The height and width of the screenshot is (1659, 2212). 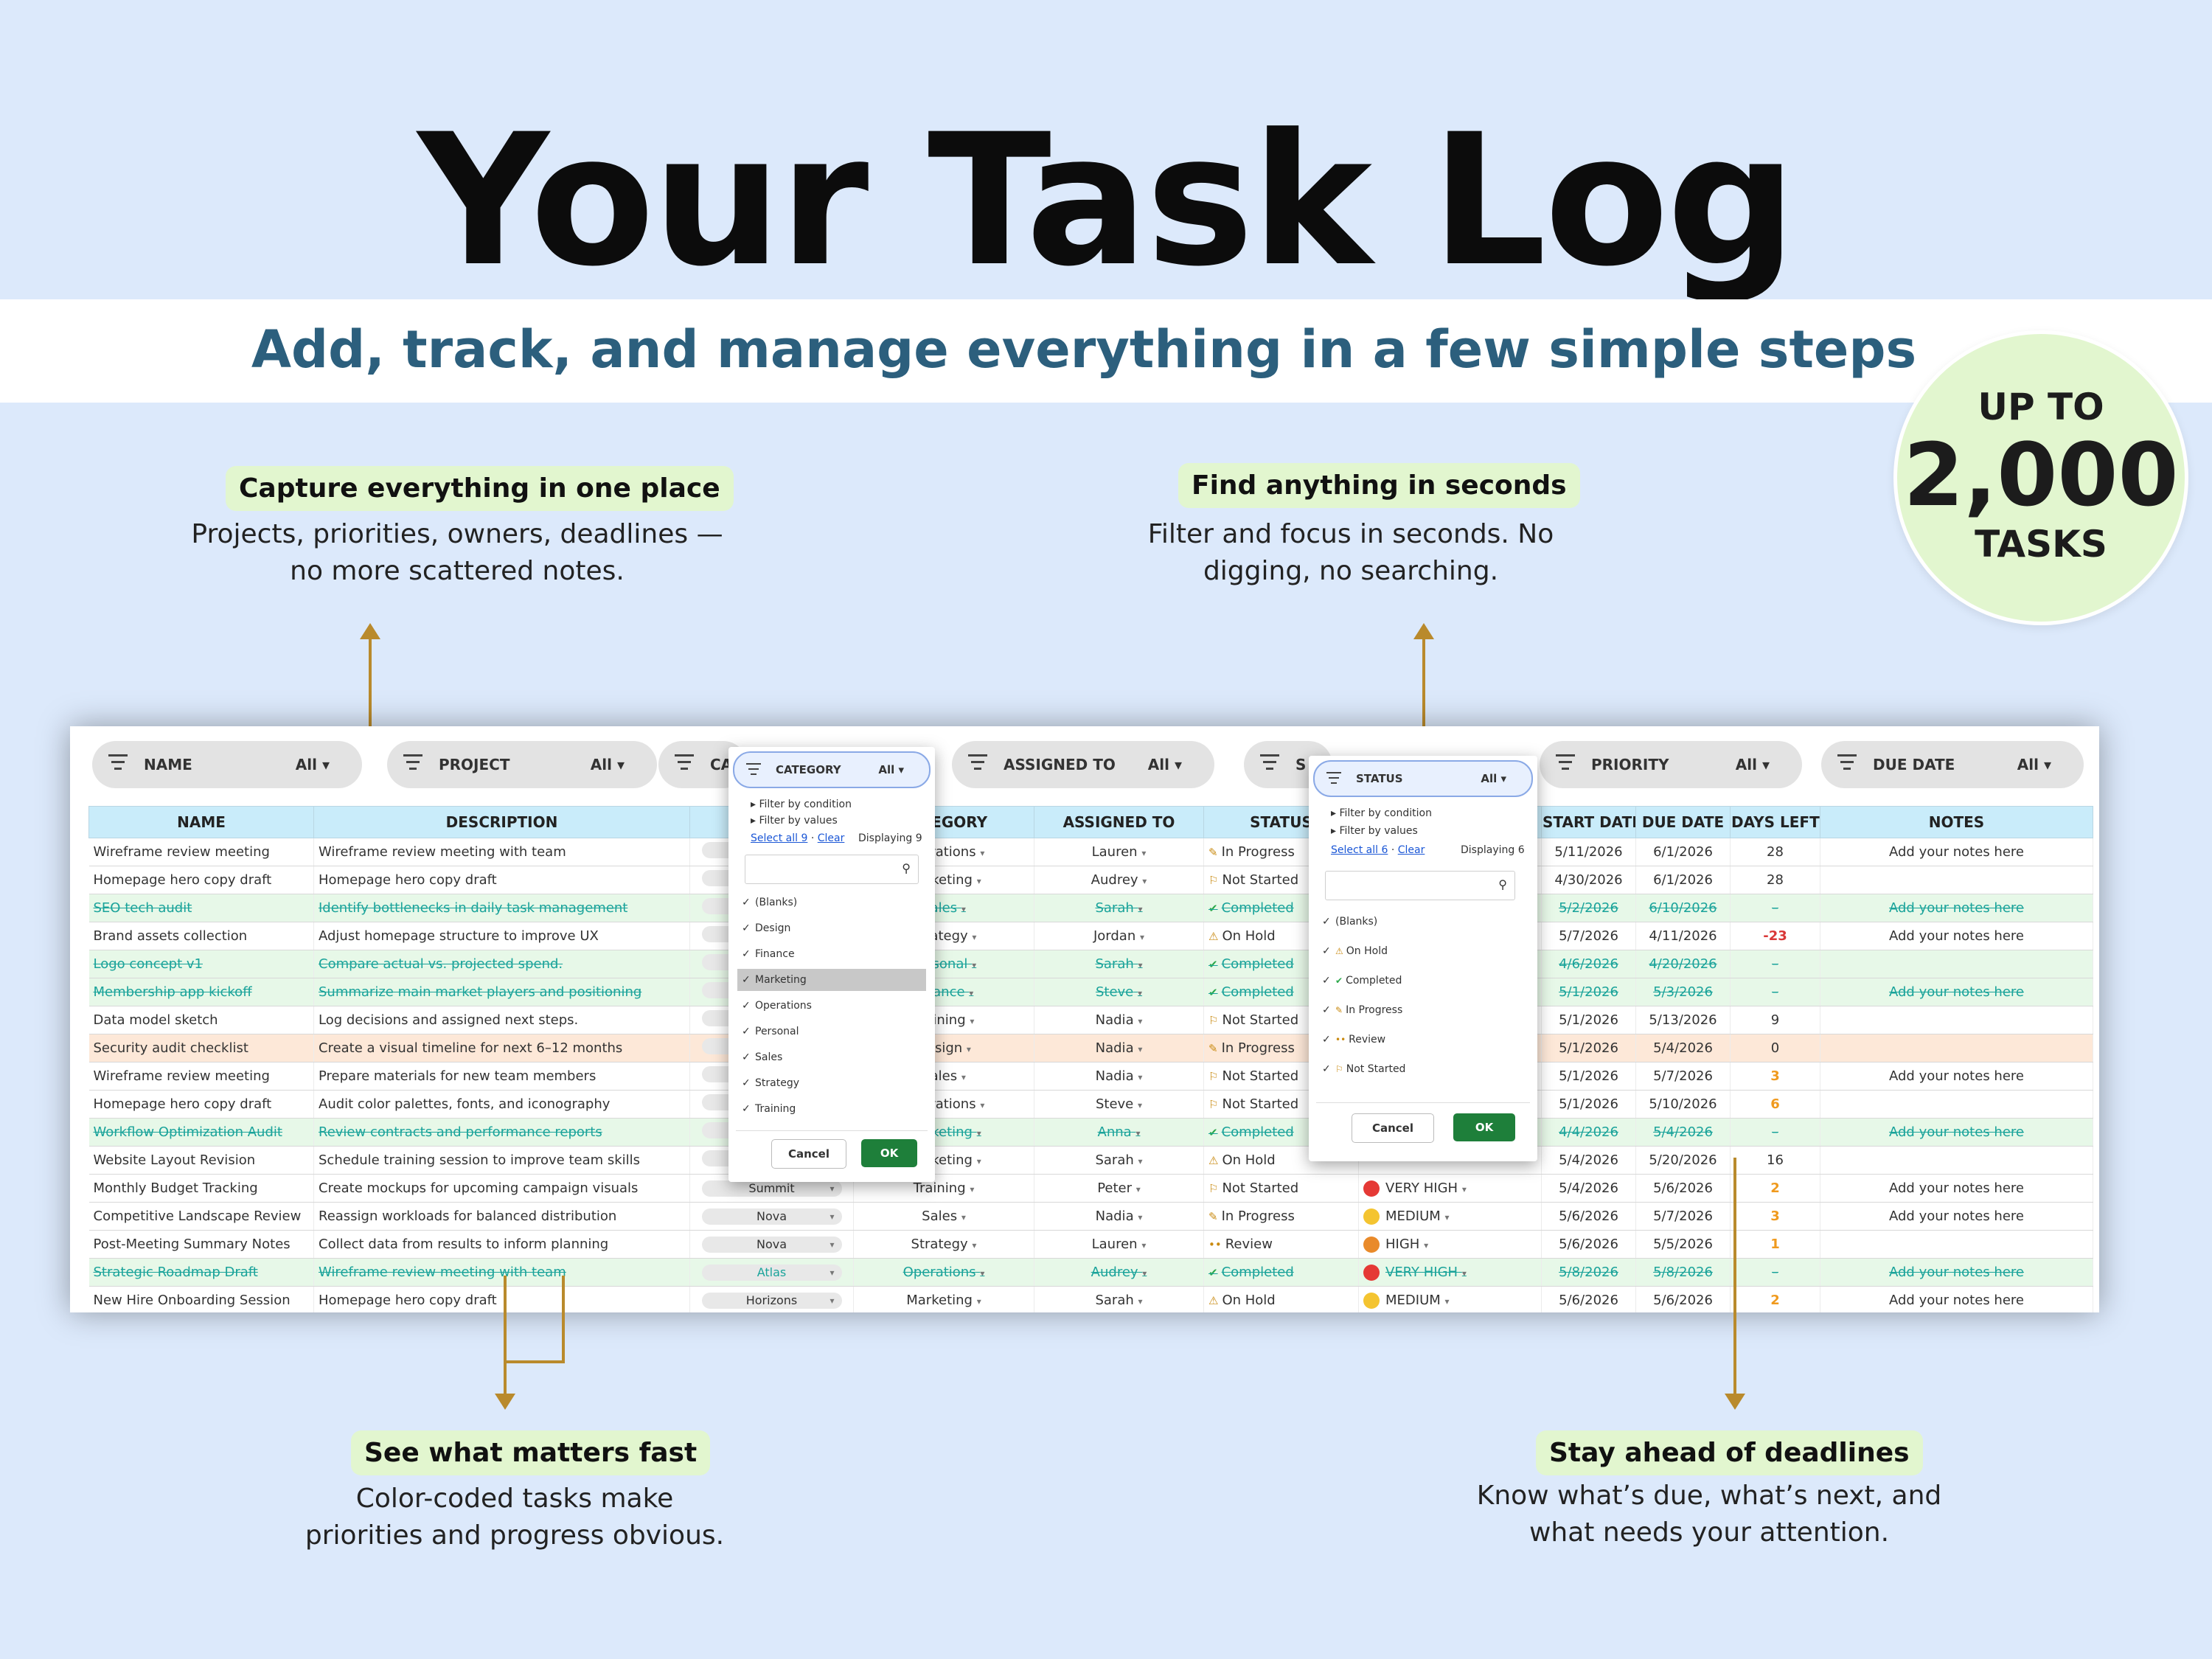 I want to click on task-project: Atlas ▾, so click(x=771, y=1272).